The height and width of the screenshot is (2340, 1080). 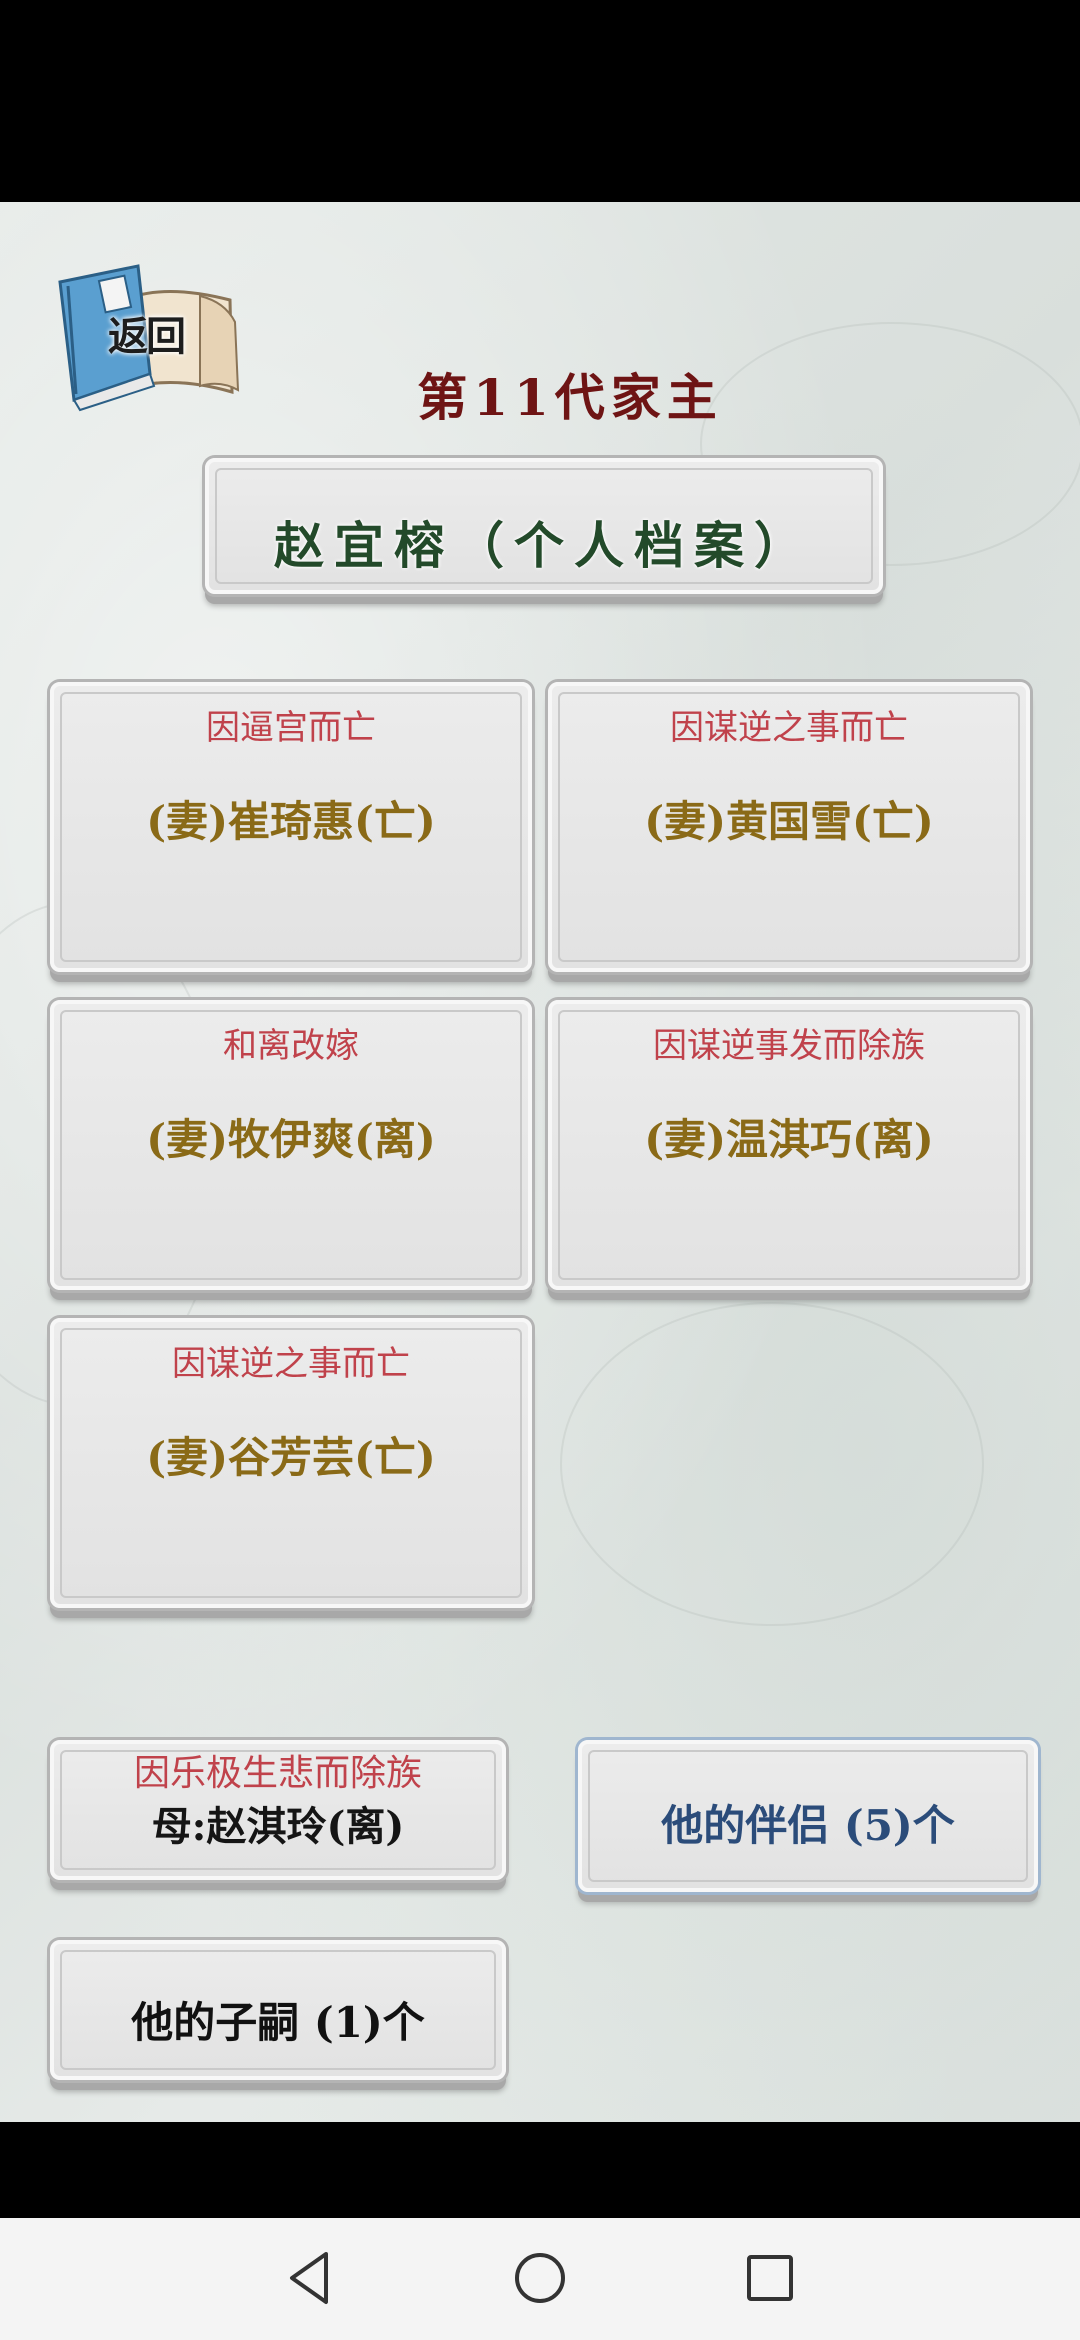 What do you see at coordinates (277, 1773) in the screenshot?
I see `mother-status: 因乐极生悲而除族` at bounding box center [277, 1773].